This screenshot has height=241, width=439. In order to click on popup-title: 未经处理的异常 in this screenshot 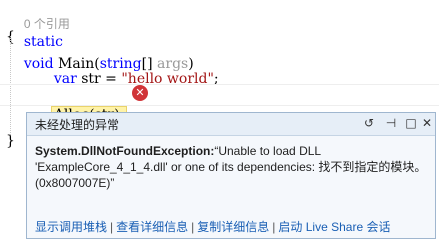, I will do `click(77, 125)`.